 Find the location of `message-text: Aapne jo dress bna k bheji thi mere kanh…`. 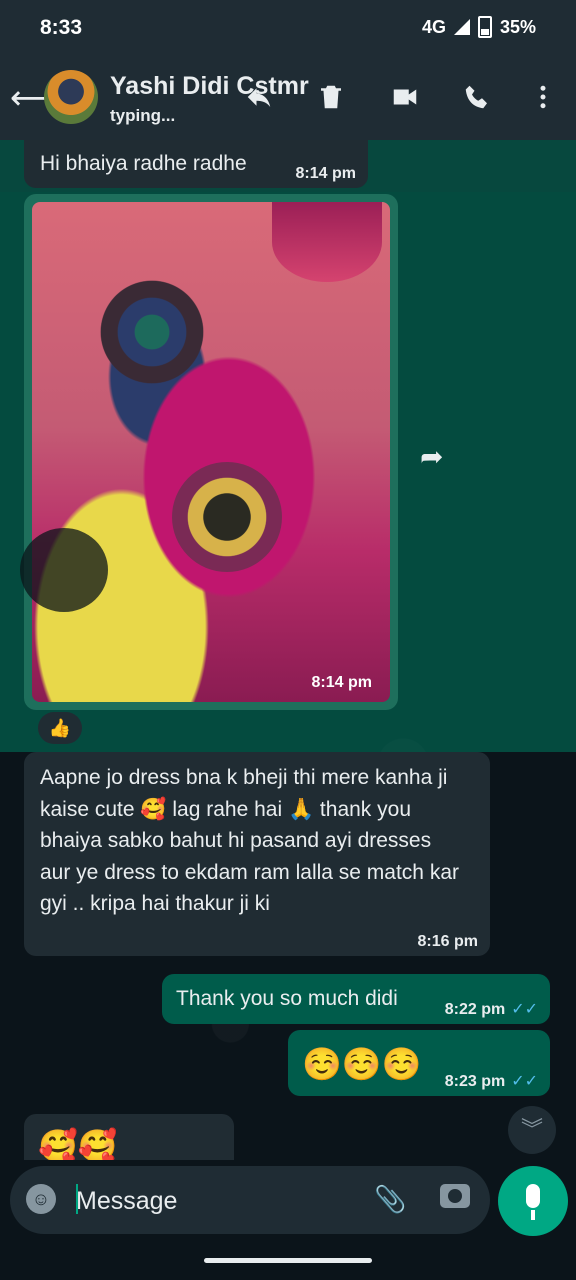

message-text: Aapne jo dress bna k bheji thi mere kanh… is located at coordinates (249, 840).